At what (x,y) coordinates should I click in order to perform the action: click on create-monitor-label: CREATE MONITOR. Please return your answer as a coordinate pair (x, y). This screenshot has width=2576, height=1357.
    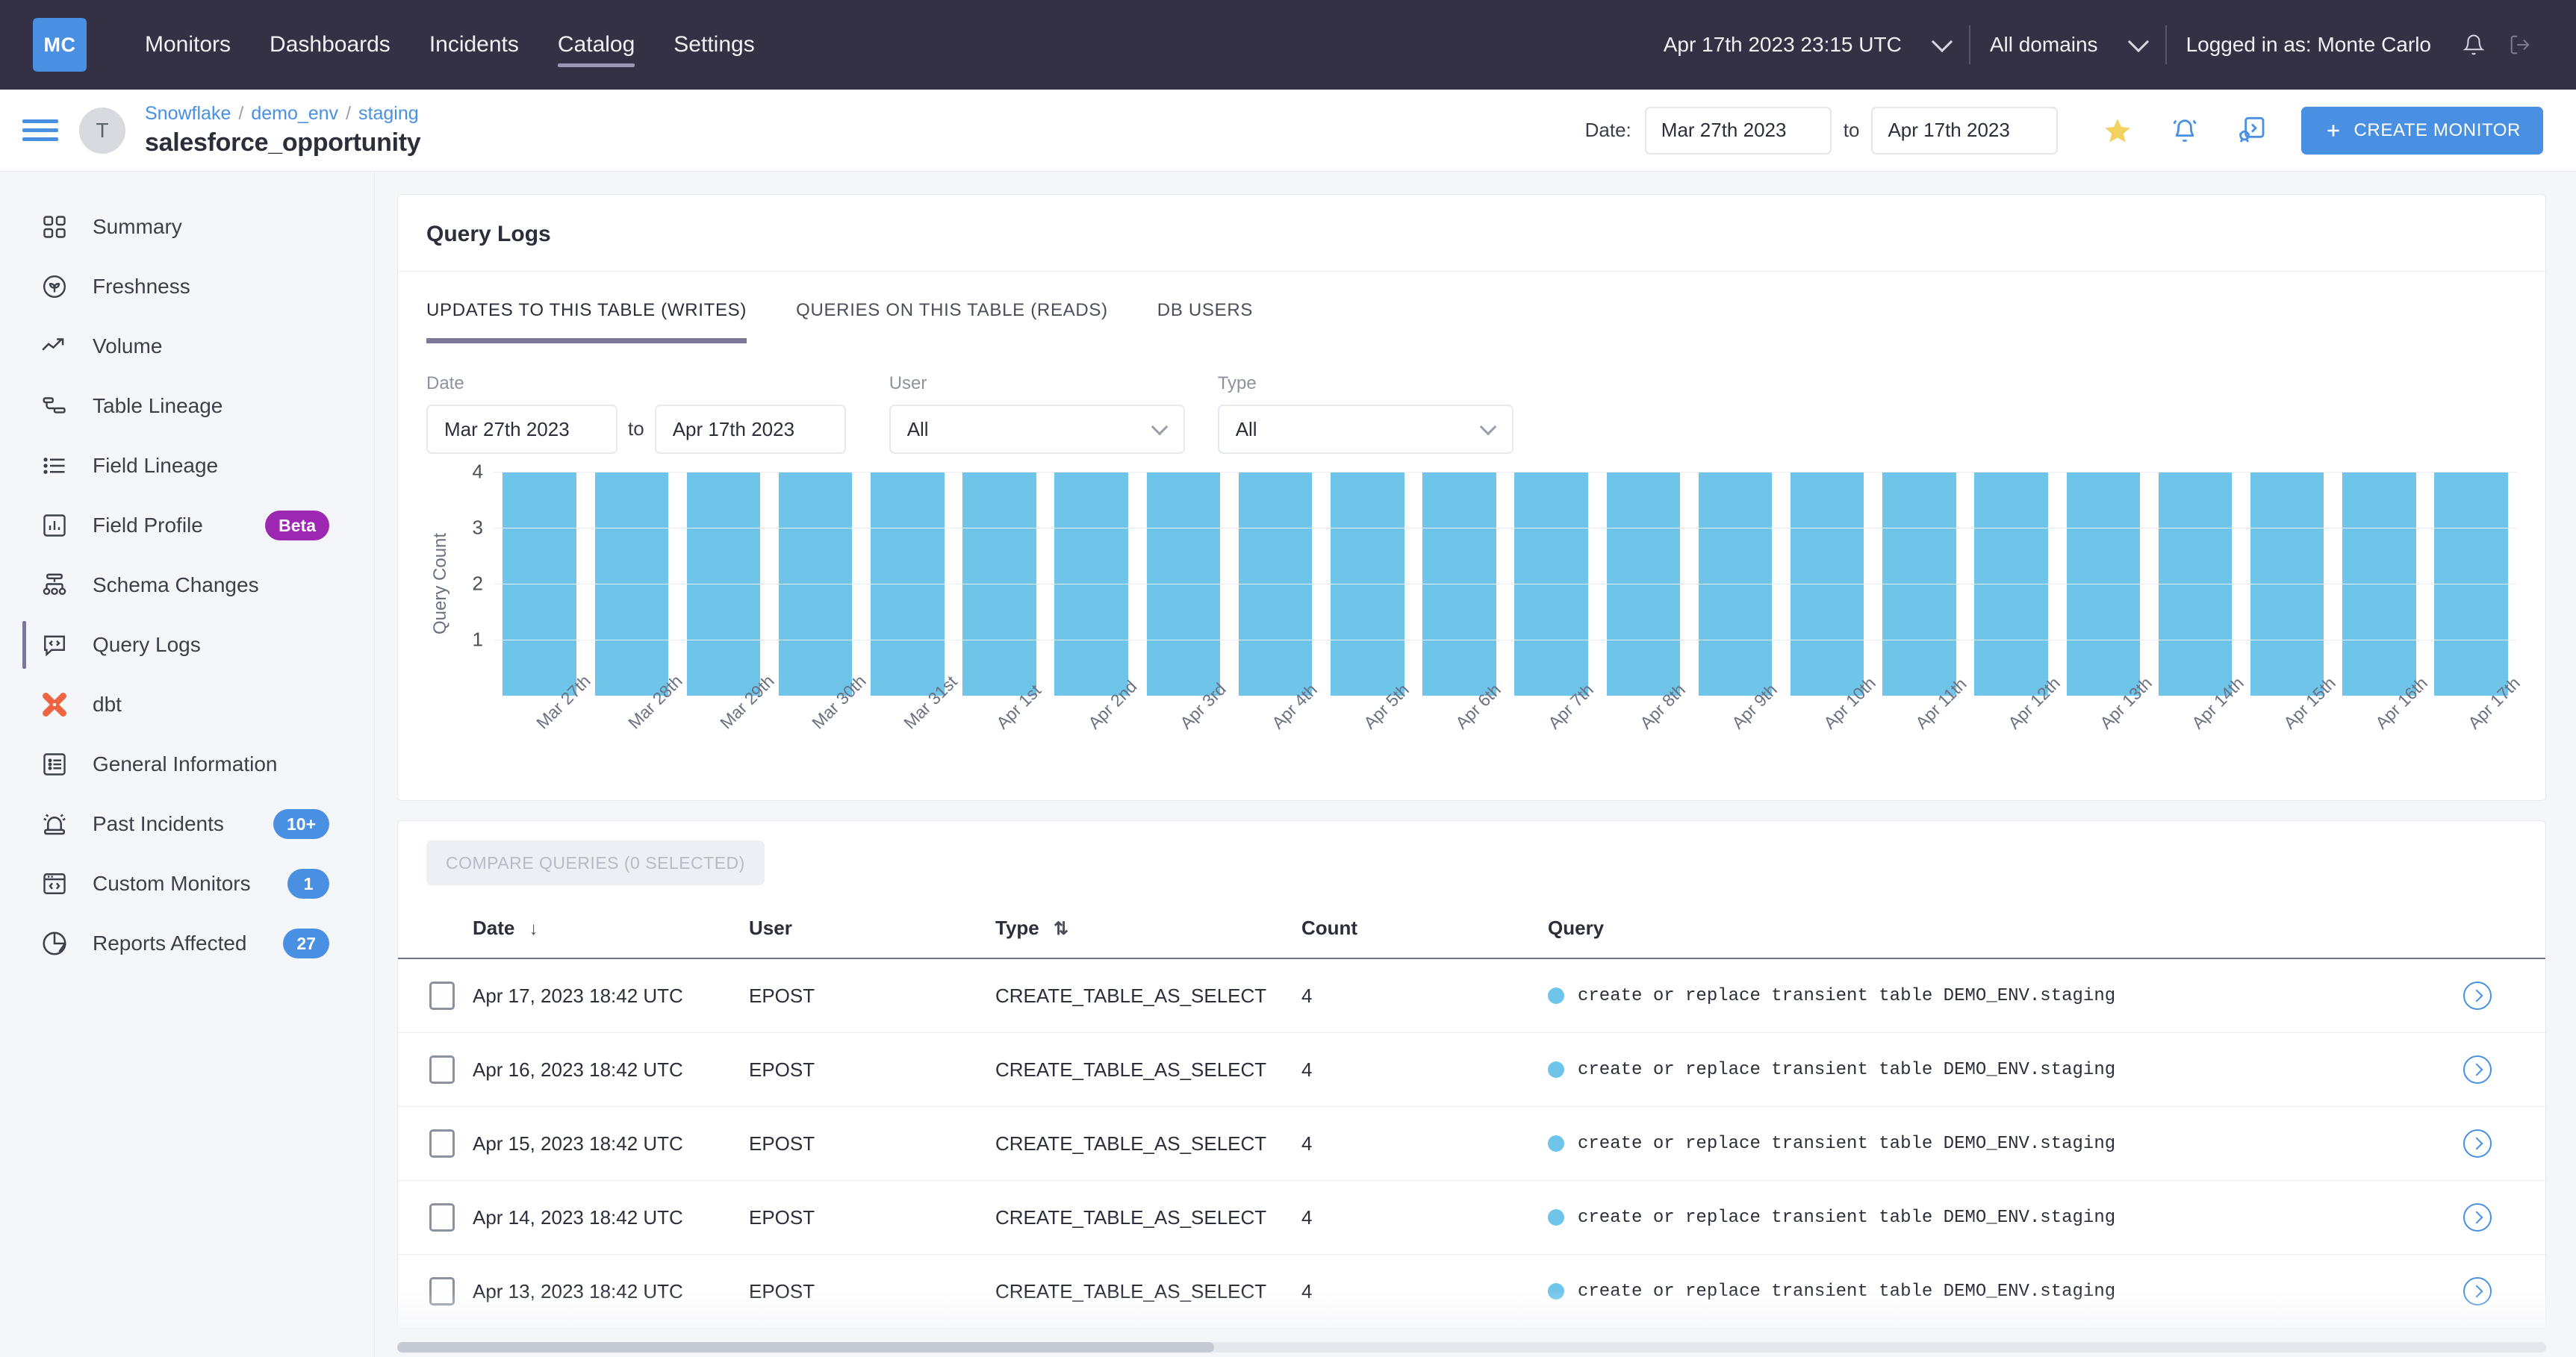
    Looking at the image, I should click on (2437, 130).